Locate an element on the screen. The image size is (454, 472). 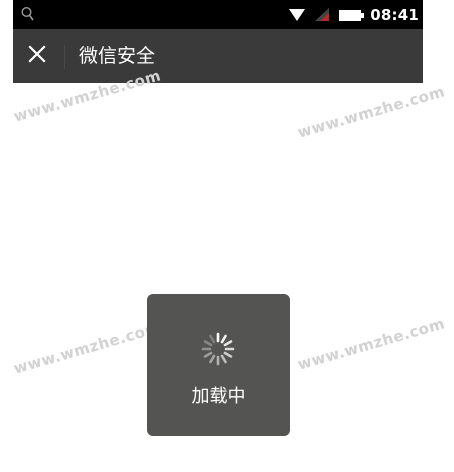
loading-text: 加载中 is located at coordinates (218, 396).